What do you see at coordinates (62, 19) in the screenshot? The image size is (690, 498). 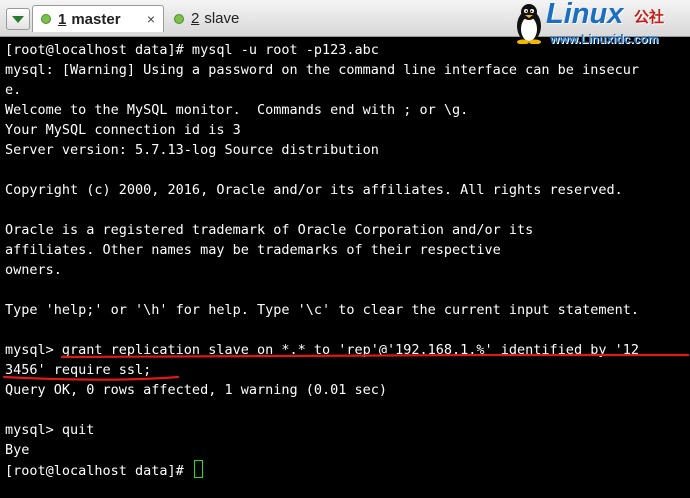 I see `tab-number: 1` at bounding box center [62, 19].